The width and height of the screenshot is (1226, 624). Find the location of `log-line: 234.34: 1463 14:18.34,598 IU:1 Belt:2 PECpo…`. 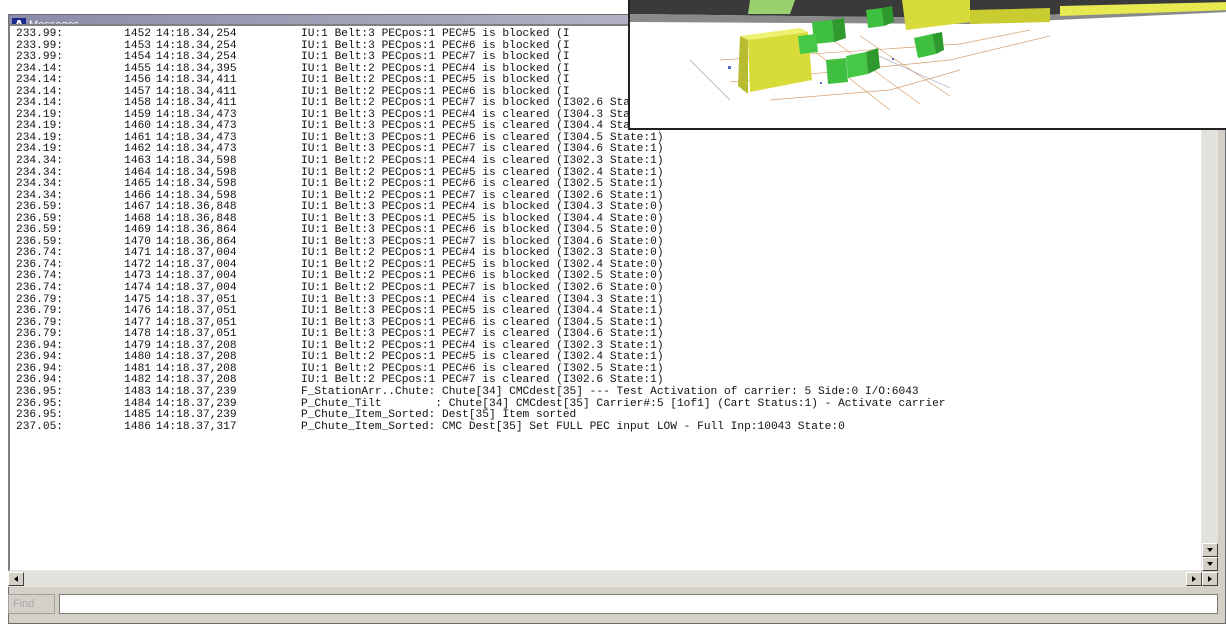

log-line: 234.34: 1463 14:18.34,598 IU:1 Belt:2 PECpo… is located at coordinates (607, 161).